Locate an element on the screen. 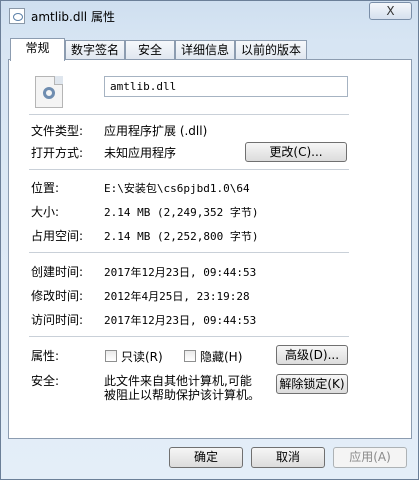 The width and height of the screenshot is (419, 480). tab-previous-versions: 以前的版本 is located at coordinates (271, 50).